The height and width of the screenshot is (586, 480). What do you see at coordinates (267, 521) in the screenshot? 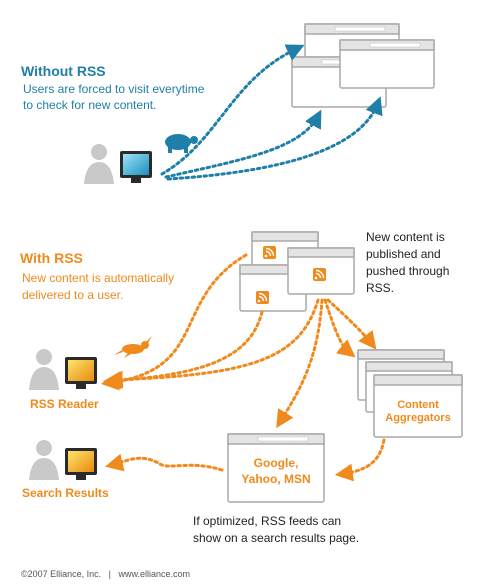
I see `search-note-line1: If optimized, RSS feeds can` at bounding box center [267, 521].